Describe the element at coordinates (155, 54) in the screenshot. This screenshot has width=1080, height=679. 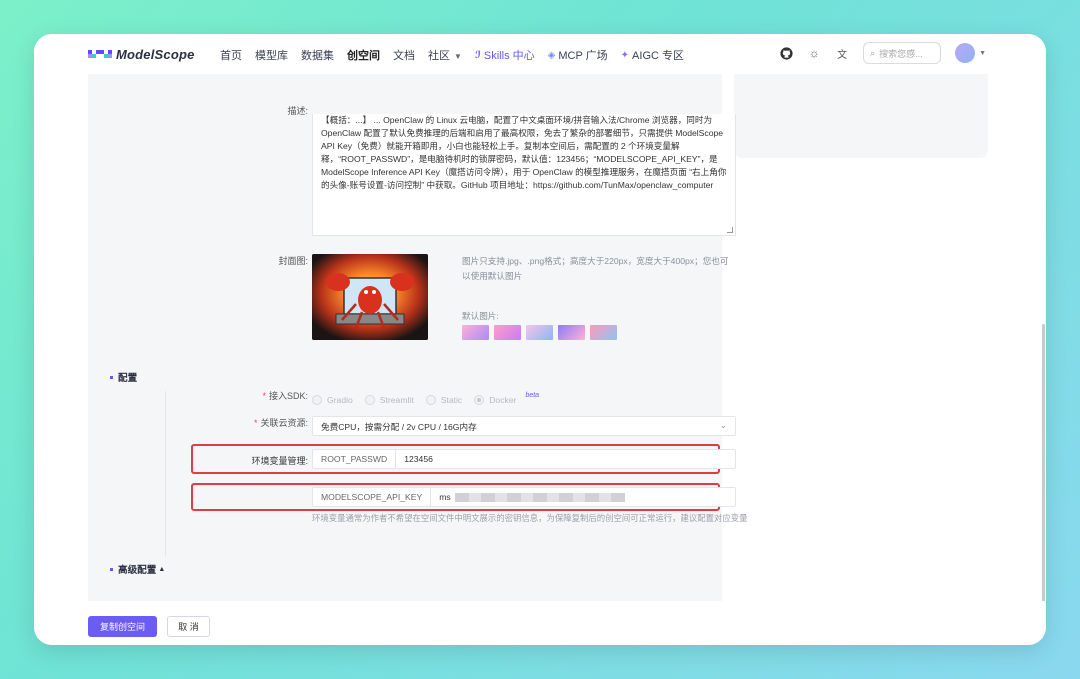
I see `logo-text: ModelScope` at that location.